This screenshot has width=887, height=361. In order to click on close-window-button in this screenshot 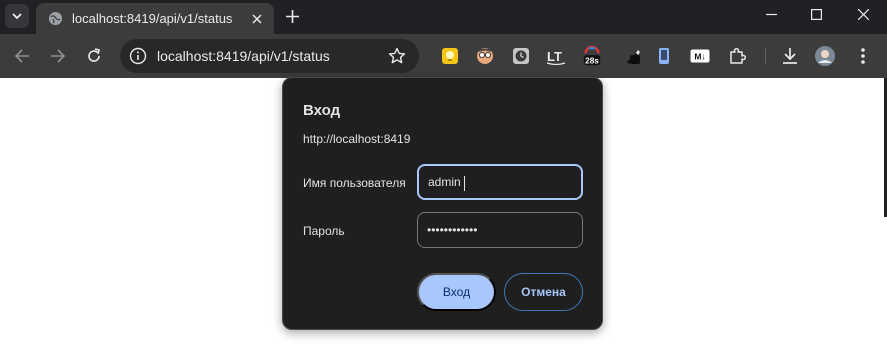, I will do `click(863, 14)`.